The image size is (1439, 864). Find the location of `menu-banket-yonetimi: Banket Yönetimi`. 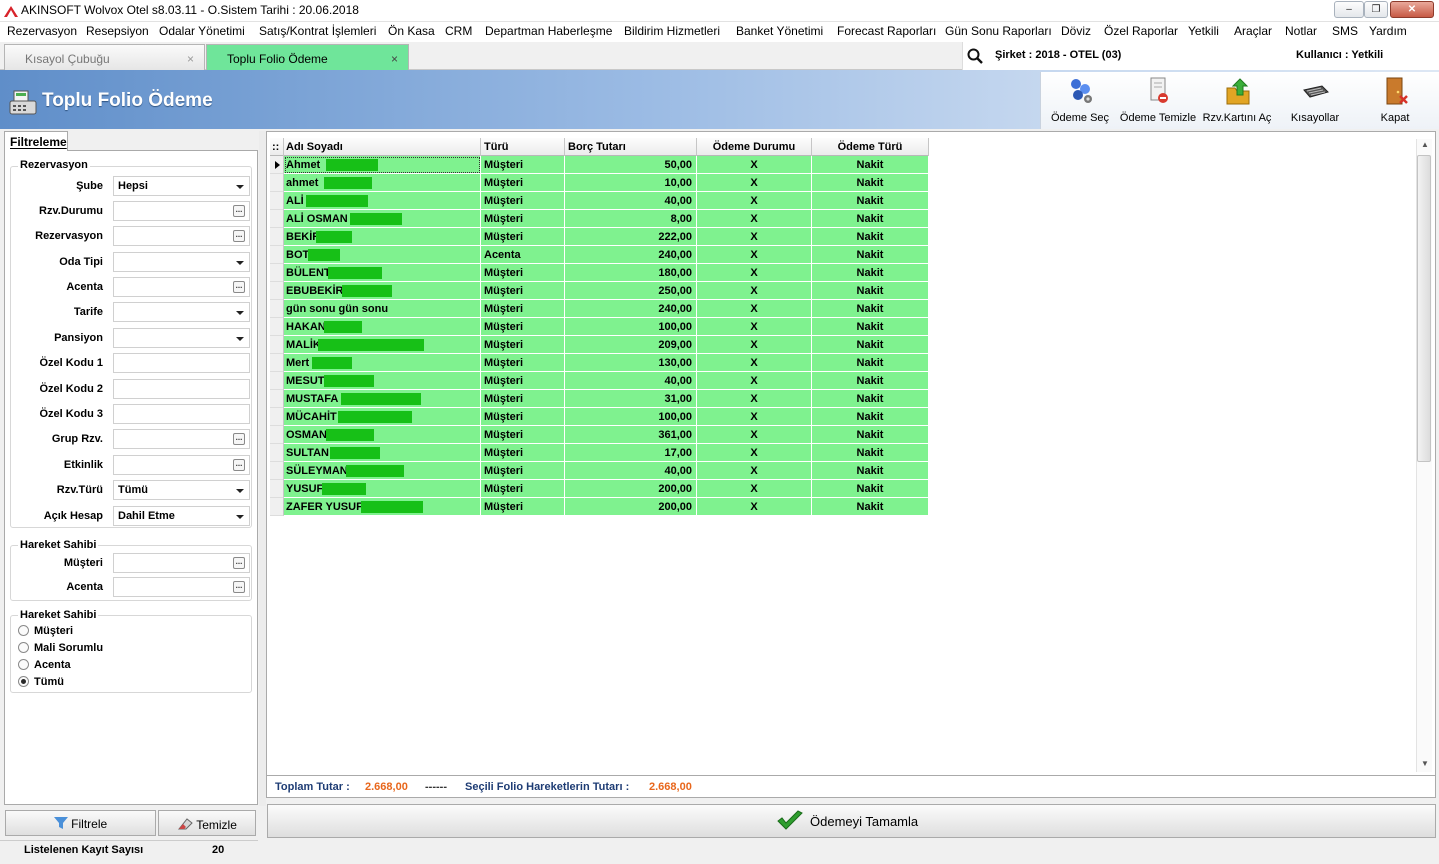

menu-banket-yonetimi: Banket Yönetimi is located at coordinates (779, 31).